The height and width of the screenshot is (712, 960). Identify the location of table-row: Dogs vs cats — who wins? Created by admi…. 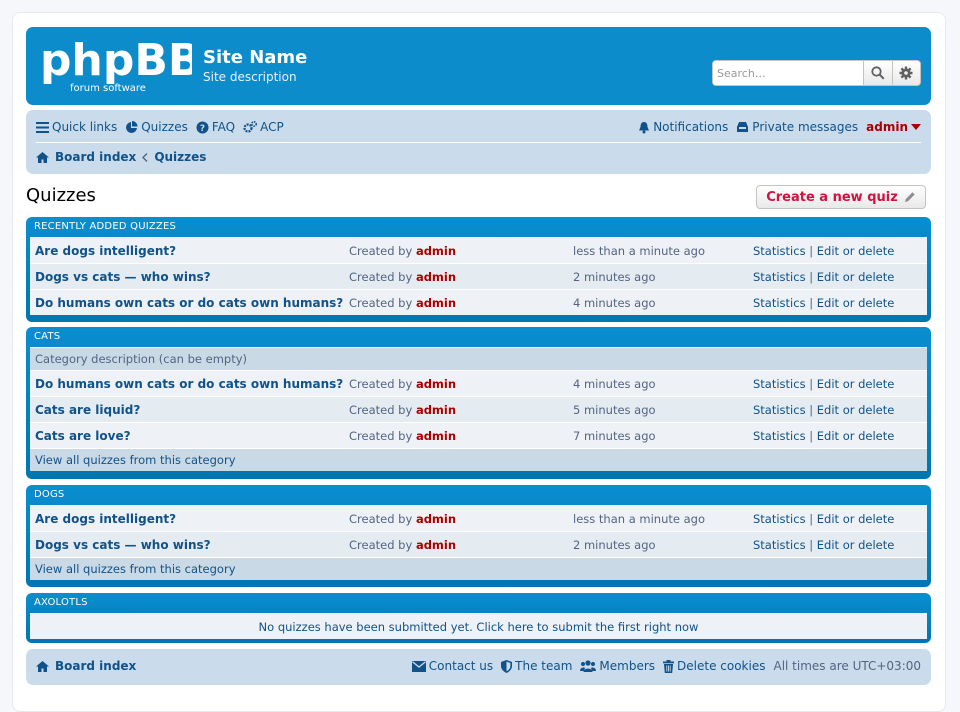
(478, 544).